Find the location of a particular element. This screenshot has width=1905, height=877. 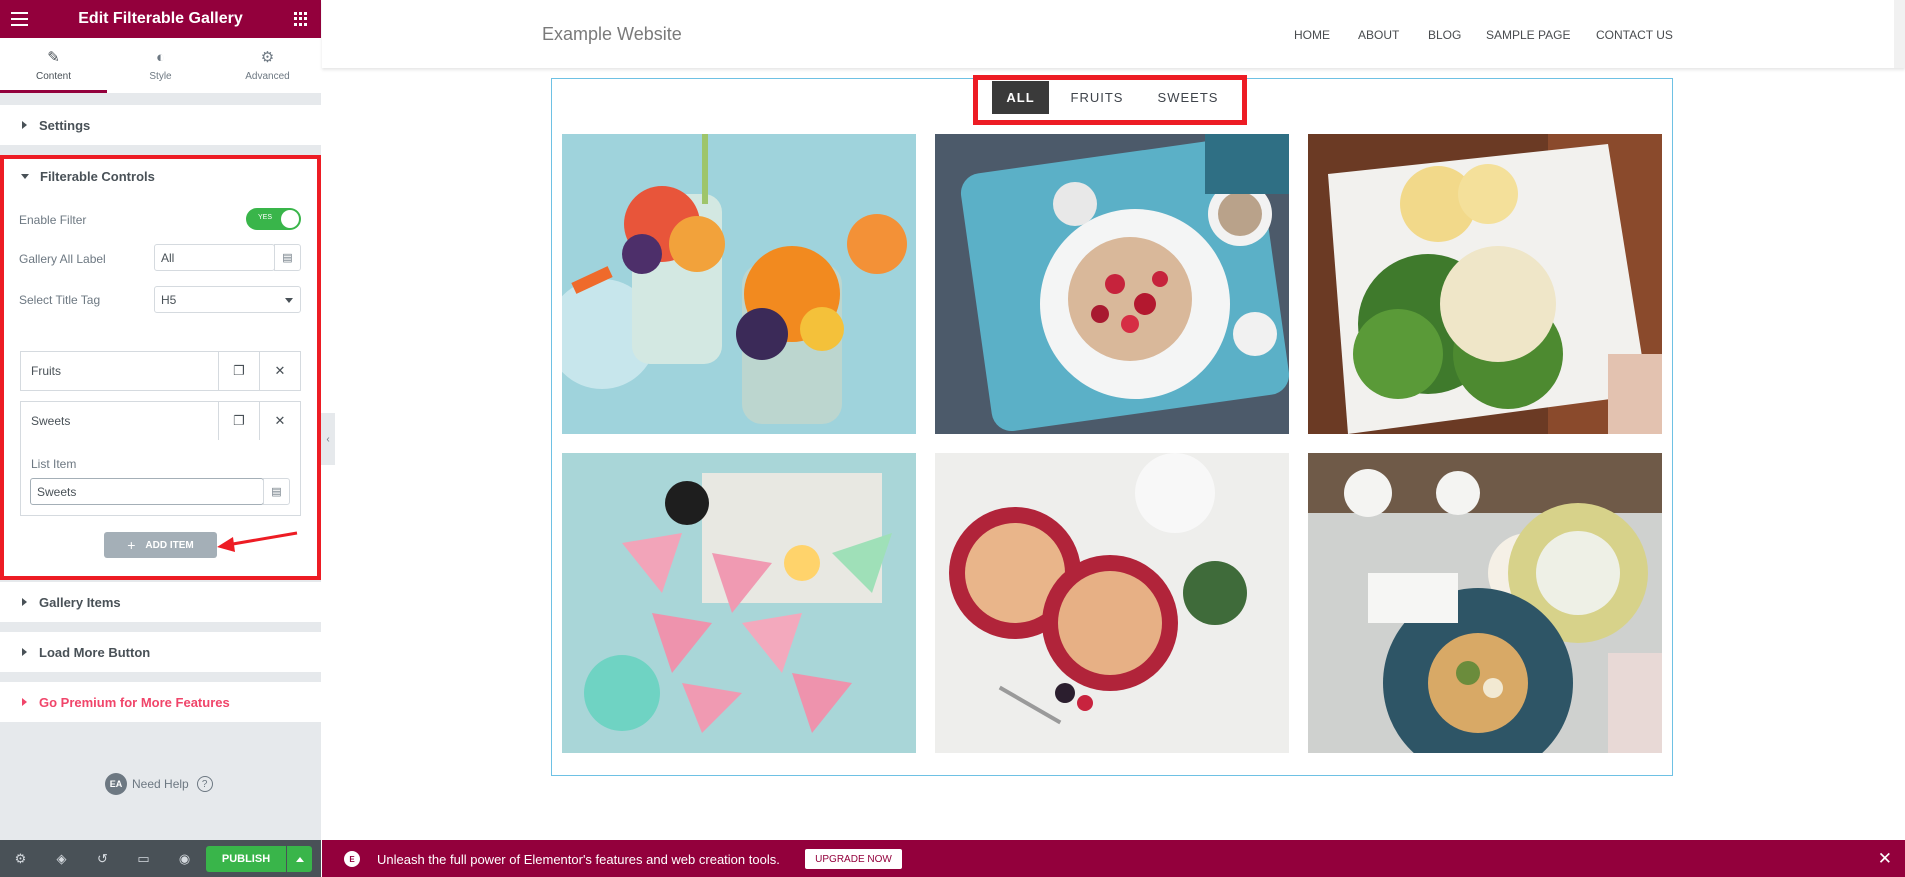

history-icon: ↺ is located at coordinates (102, 859).